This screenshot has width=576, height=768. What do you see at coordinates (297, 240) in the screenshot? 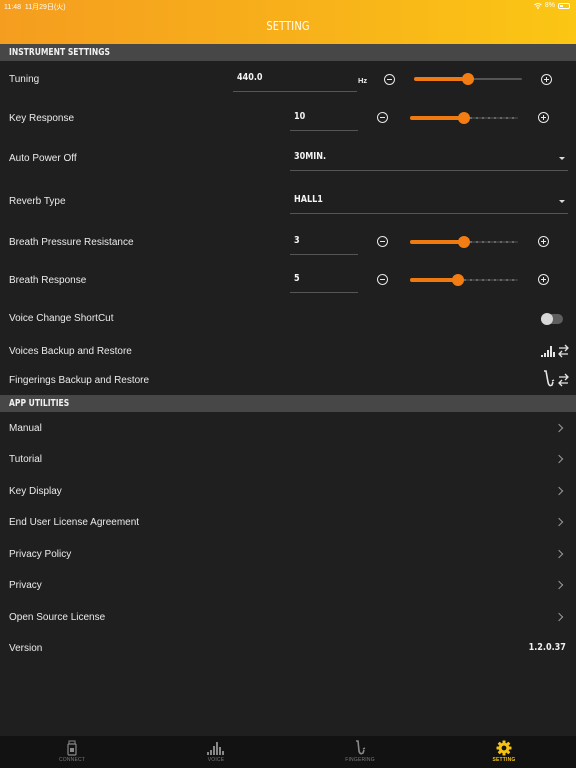
I see `breath-pressure-value: 3` at bounding box center [297, 240].